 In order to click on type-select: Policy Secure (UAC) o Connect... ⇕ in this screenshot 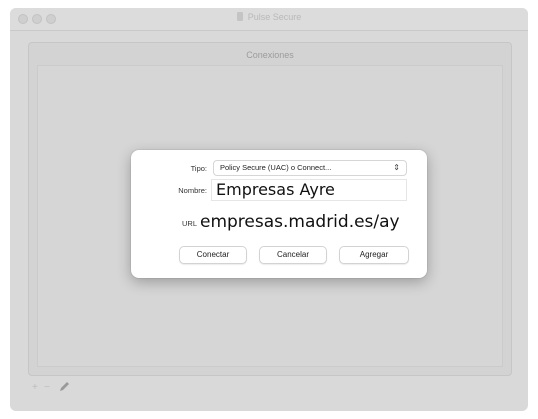, I will do `click(310, 168)`.